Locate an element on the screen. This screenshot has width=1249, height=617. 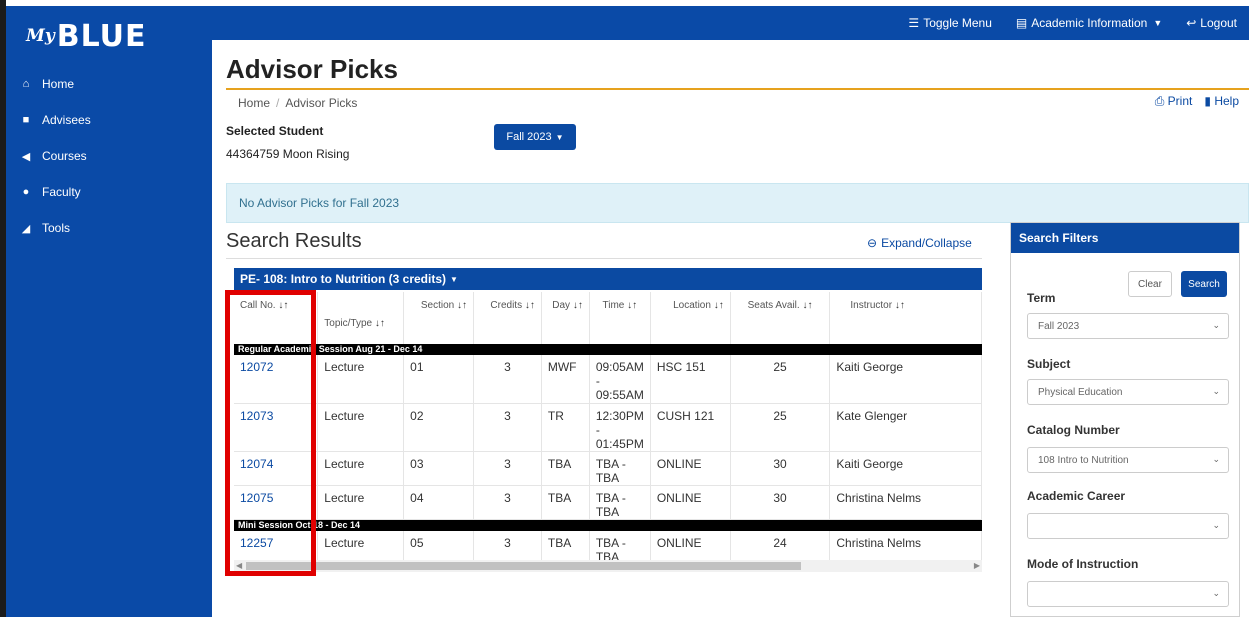
mode-of-instruction-label: Mode of Instruction is located at coordinates (1083, 564).